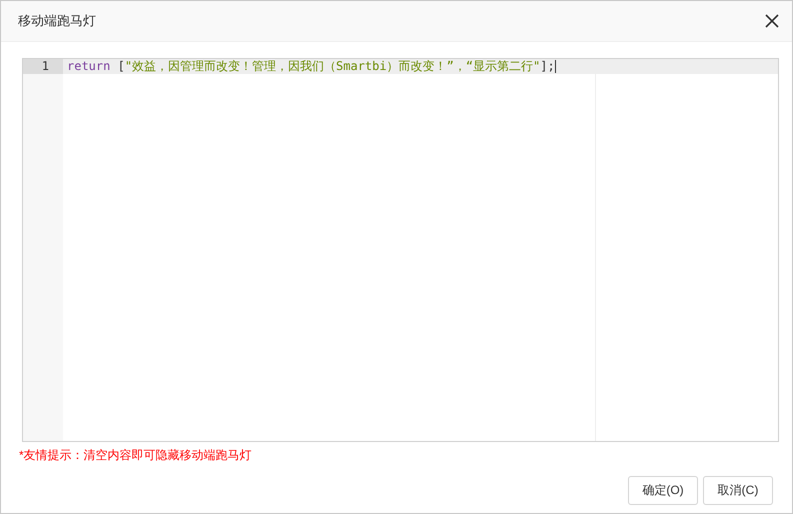  What do you see at coordinates (136, 455) in the screenshot?
I see `hint-text: *友情提示：清空内容即可隐藏移动端跑马灯` at bounding box center [136, 455].